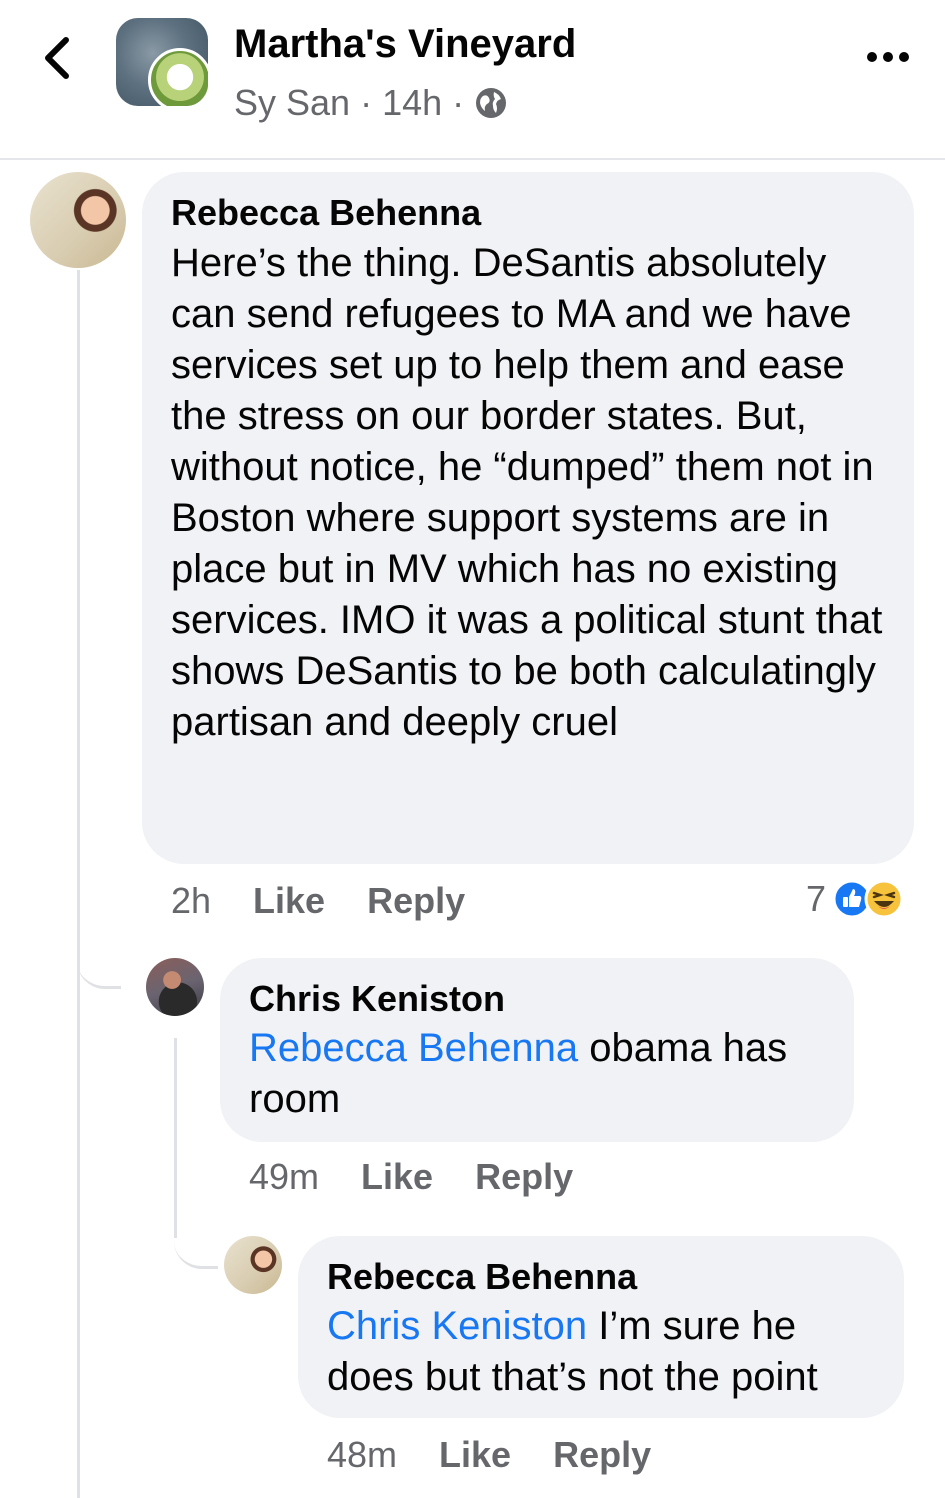 This screenshot has width=945, height=1498. What do you see at coordinates (491, 103) in the screenshot?
I see `globe-icon` at bounding box center [491, 103].